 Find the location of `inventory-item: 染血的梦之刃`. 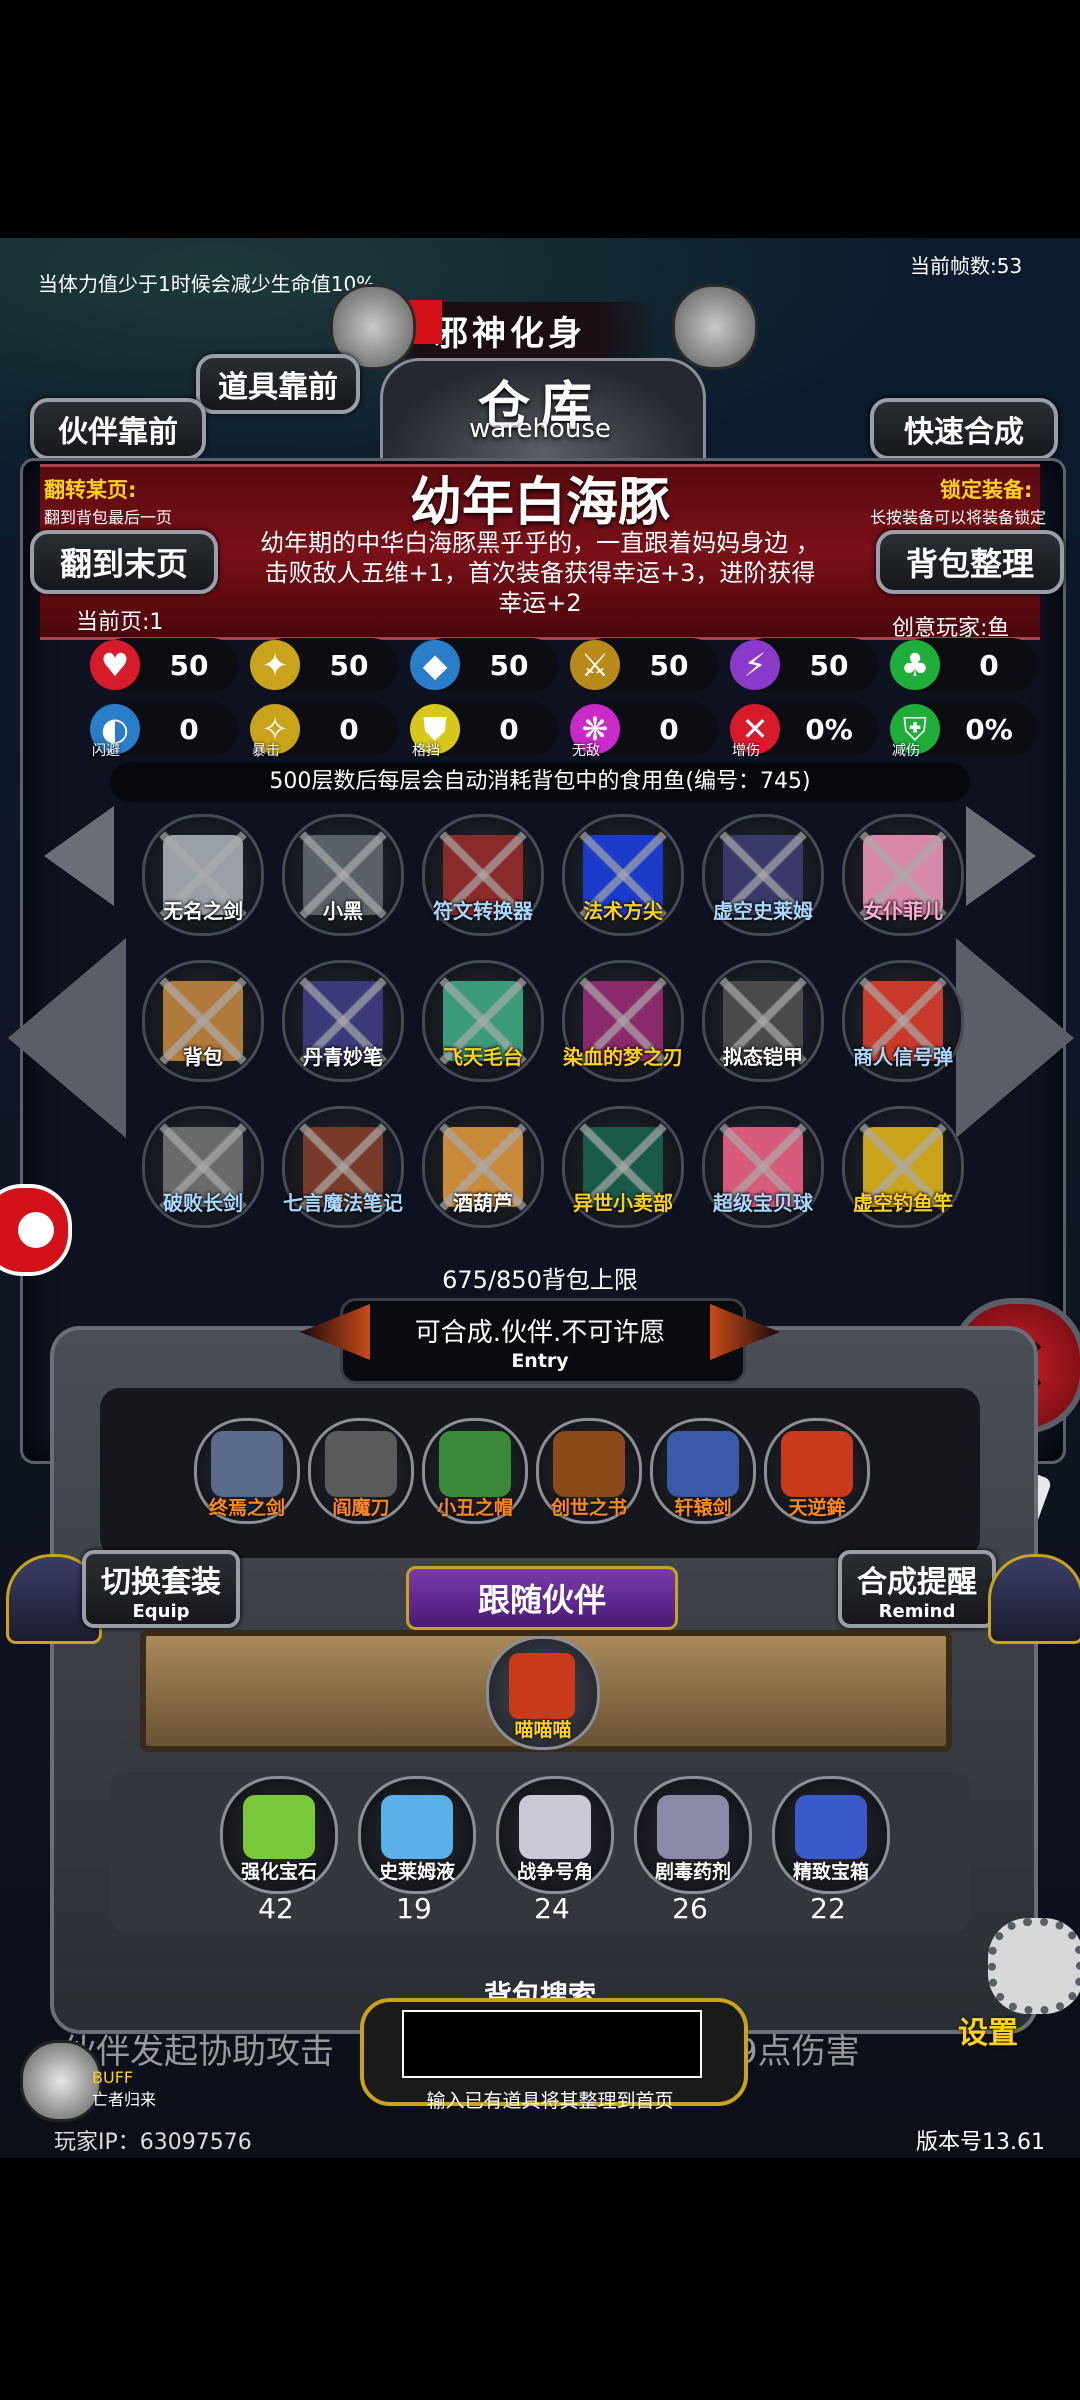

inventory-item: 染血的梦之刃 is located at coordinates (623, 1021).